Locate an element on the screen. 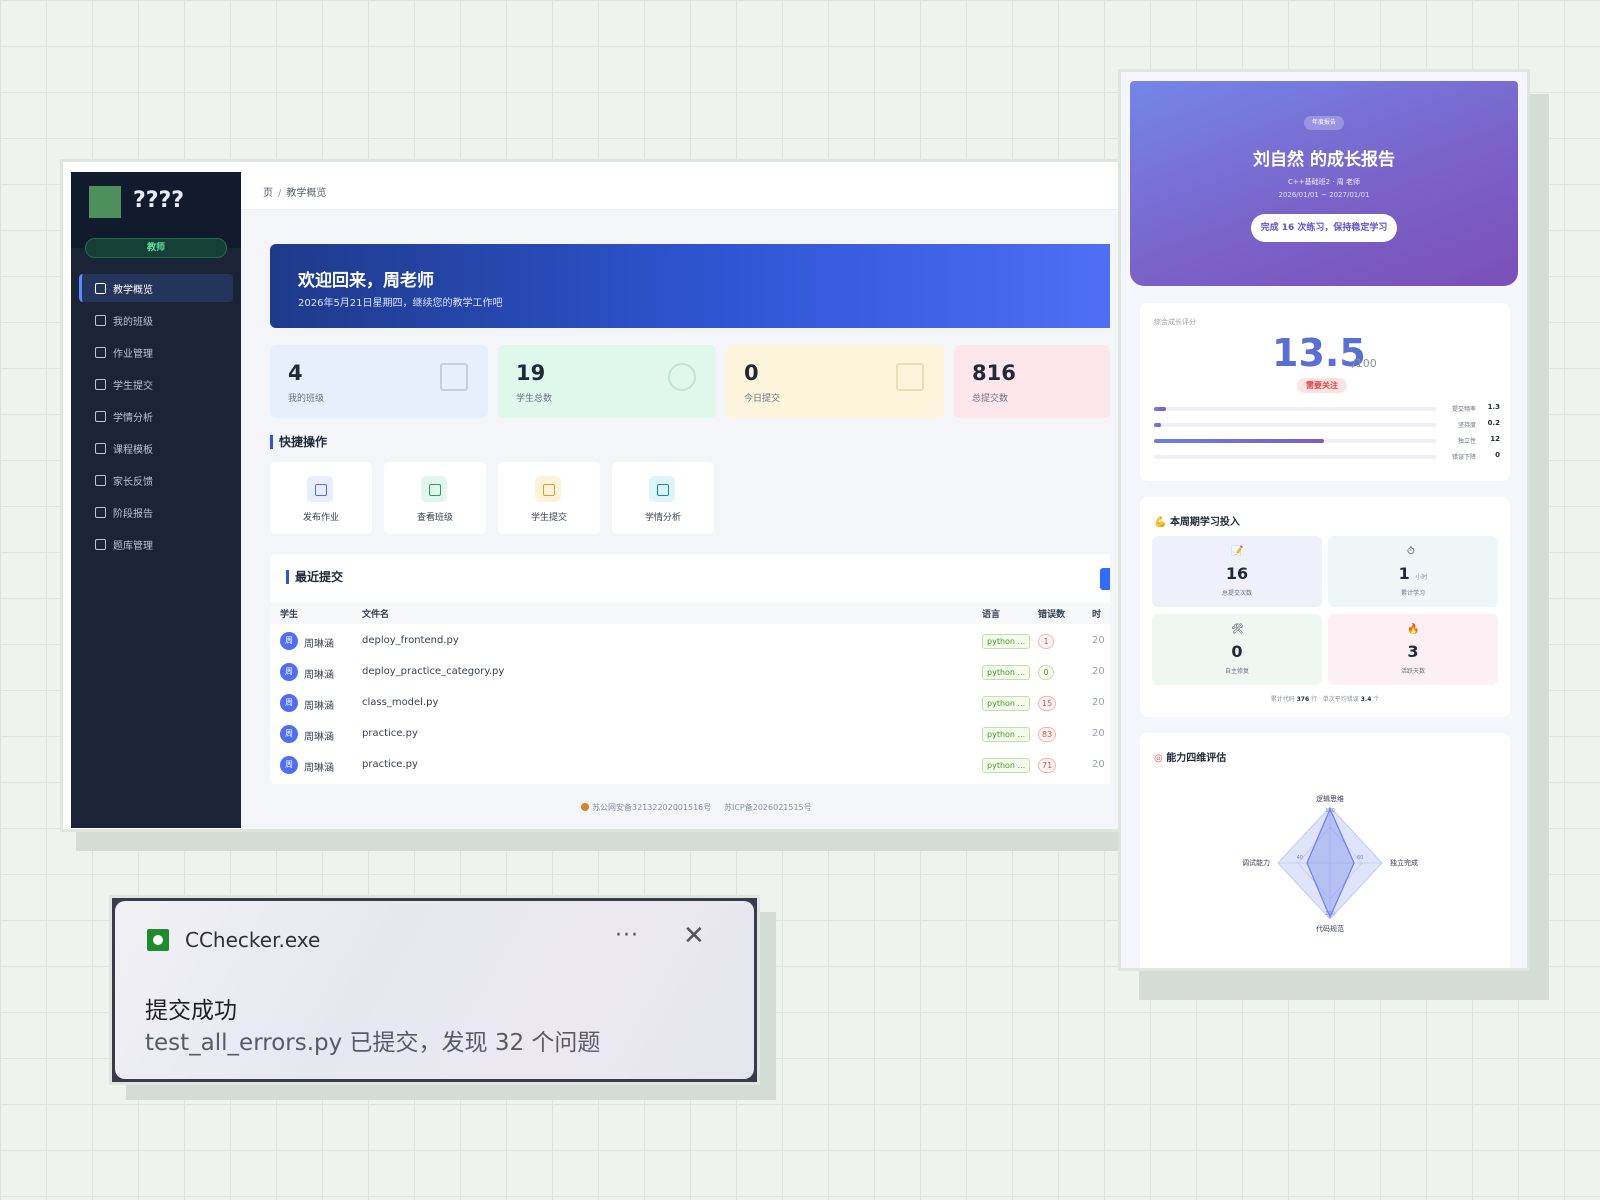 Image resolution: width=1600 pixels, height=1200 pixels. radar-title: ◎ 能力四维评估 is located at coordinates (1190, 756).